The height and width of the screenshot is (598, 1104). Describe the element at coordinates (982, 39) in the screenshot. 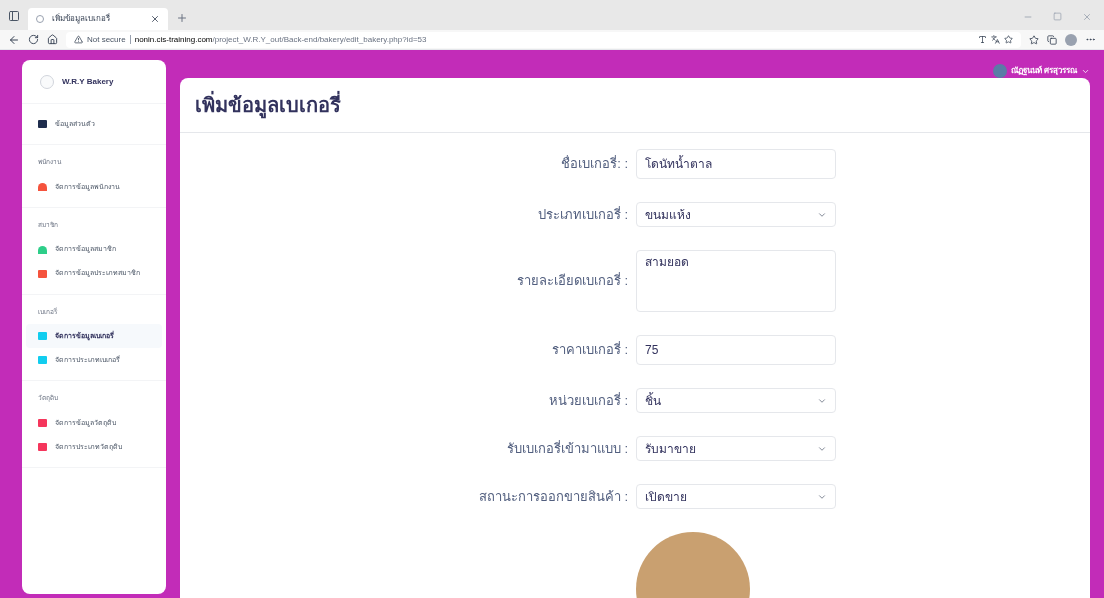

I see `read-aloud-icon` at that location.